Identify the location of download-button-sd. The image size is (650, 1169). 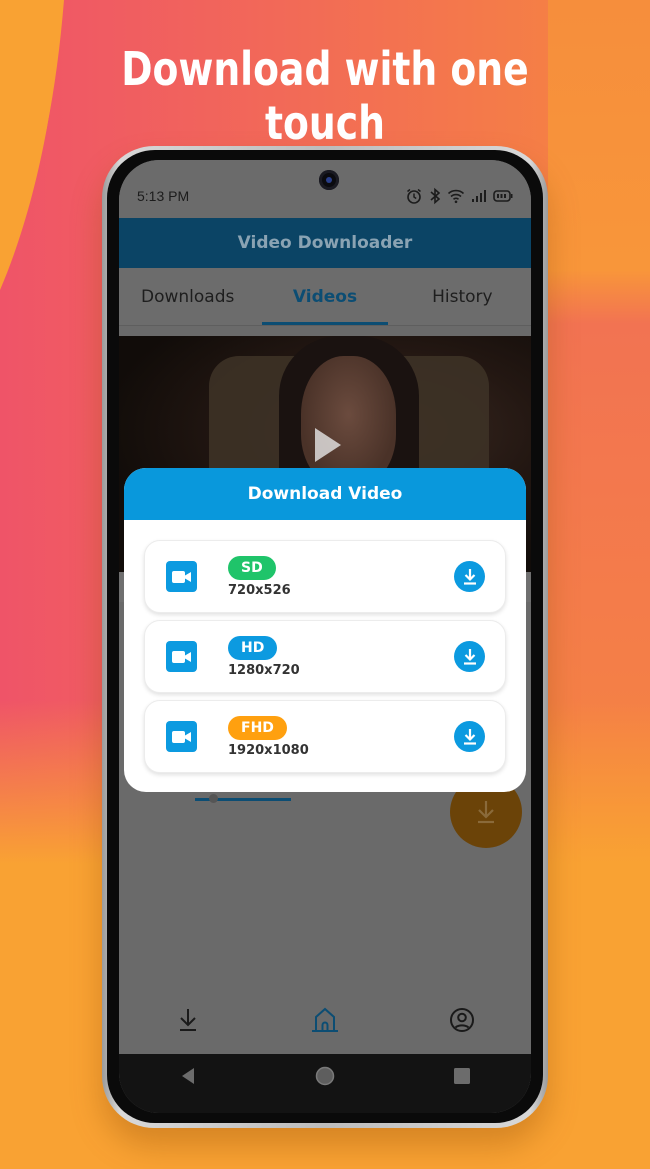
(469, 576).